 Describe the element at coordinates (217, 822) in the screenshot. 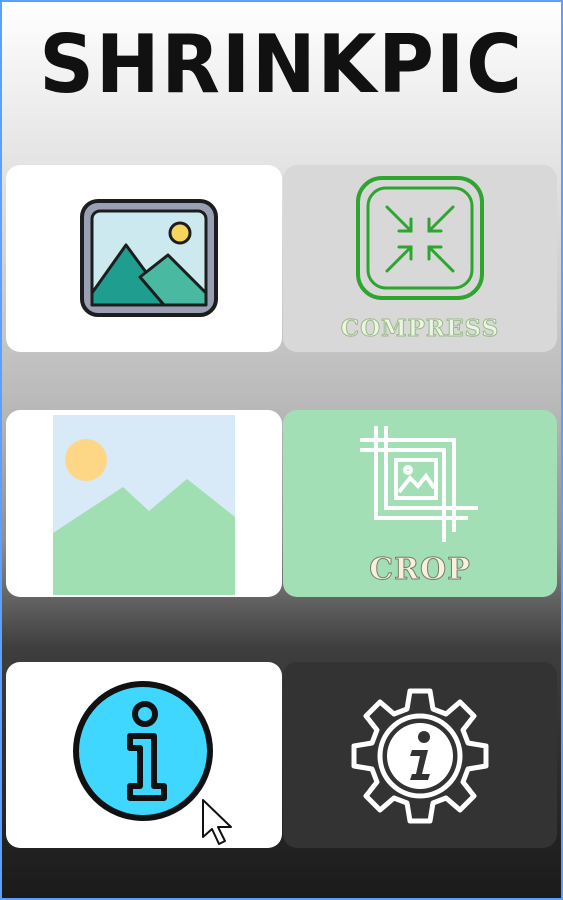

I see `mouse-pointer-icon` at that location.